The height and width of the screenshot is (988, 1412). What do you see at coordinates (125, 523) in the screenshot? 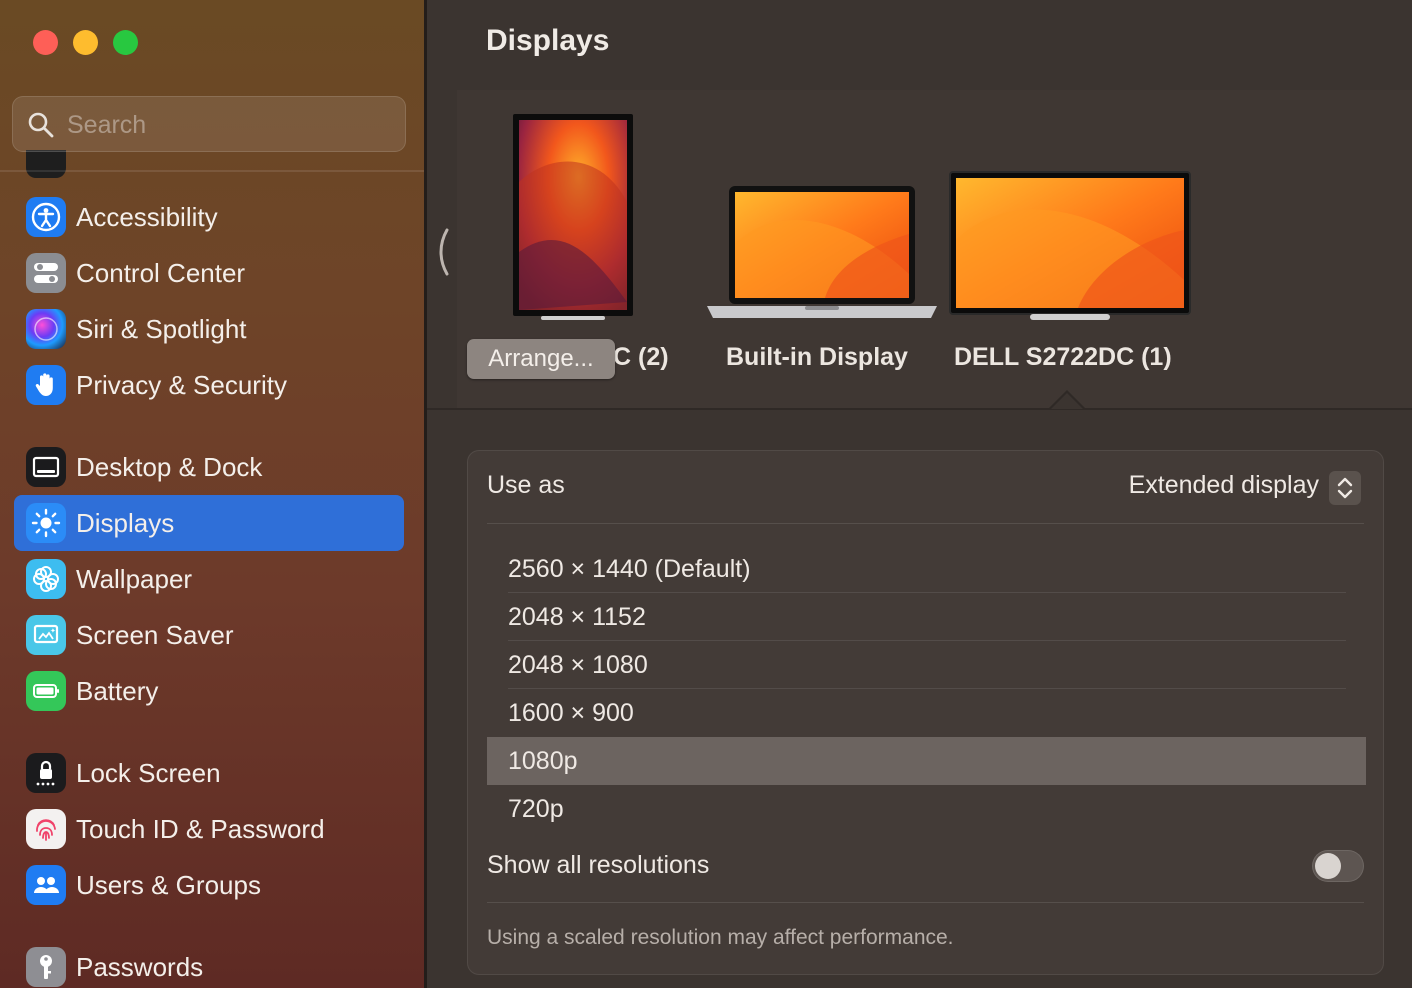
I see `sidebar-item-label: Displays` at bounding box center [125, 523].